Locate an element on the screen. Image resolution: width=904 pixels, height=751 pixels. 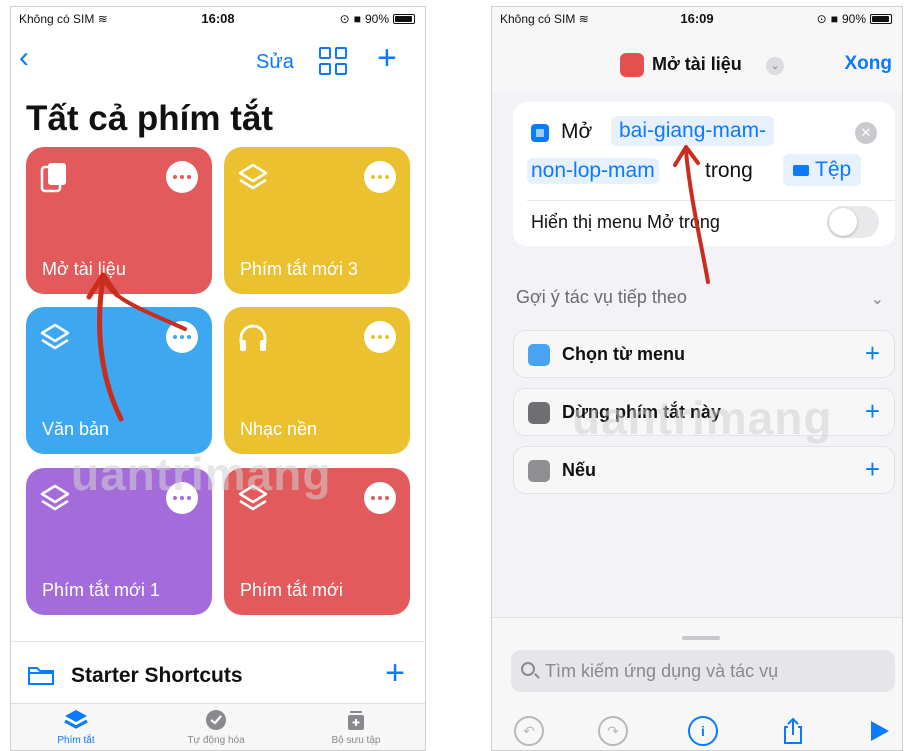
shortcut-title: Mở tài liệu is located at coordinates (697, 64).